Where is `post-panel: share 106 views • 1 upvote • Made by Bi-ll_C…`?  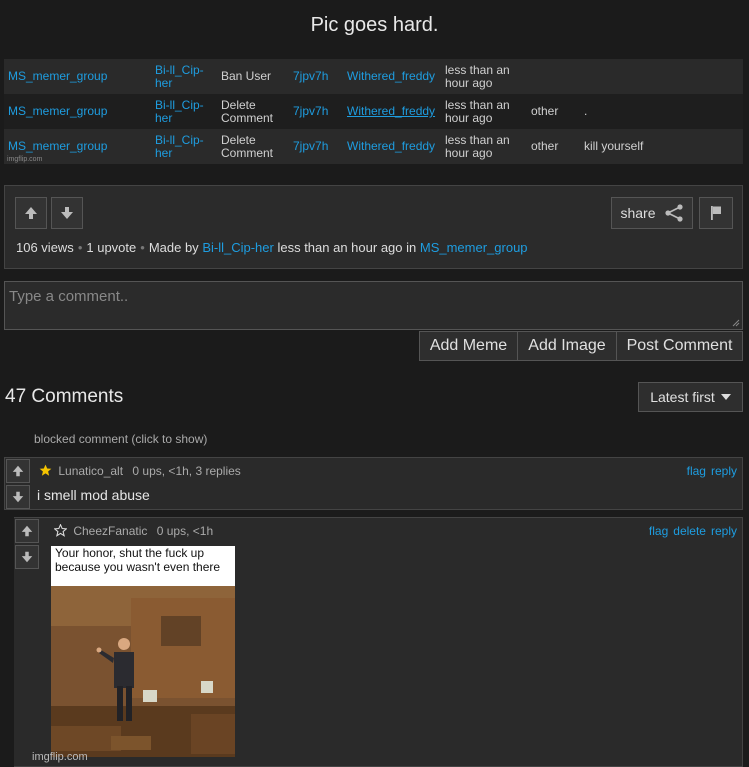 post-panel: share 106 views • 1 upvote • Made by Bi-ll_C… is located at coordinates (373, 227).